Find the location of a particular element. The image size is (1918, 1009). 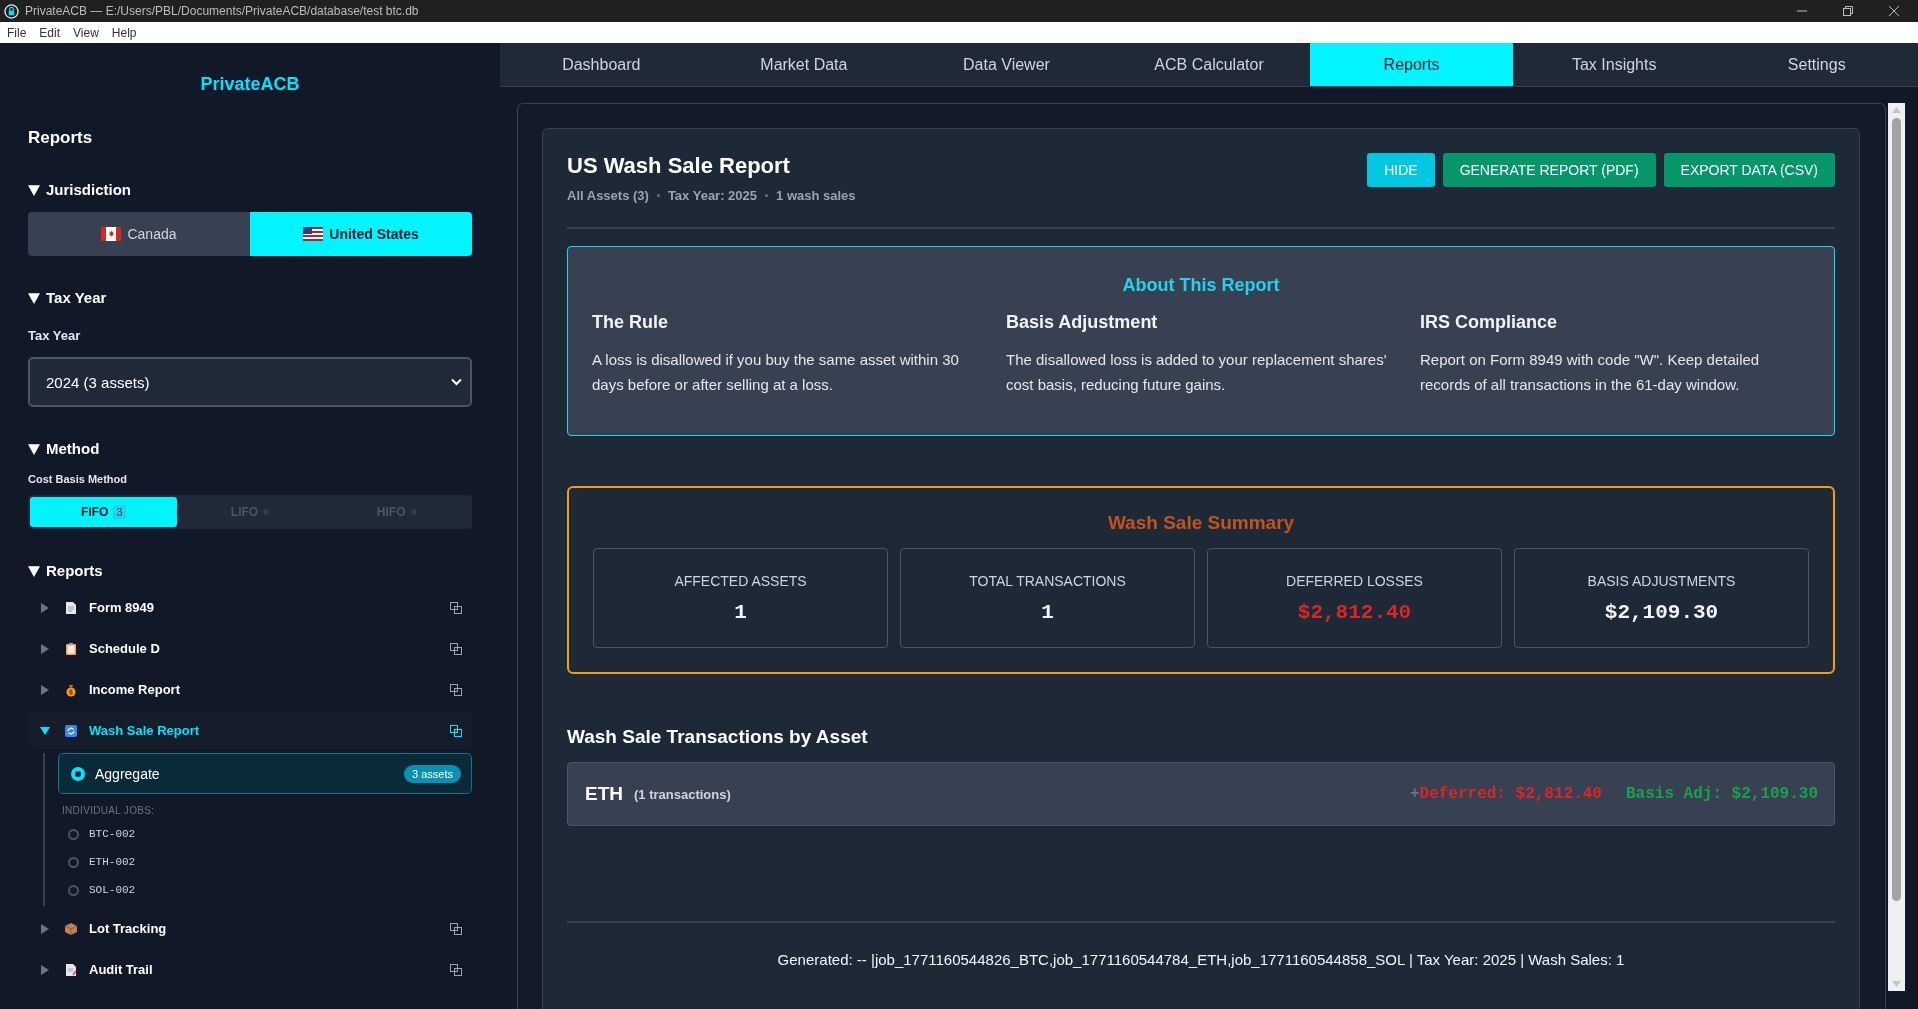

action-button: GENERATE REPORT (PDF) is located at coordinates (1549, 170).